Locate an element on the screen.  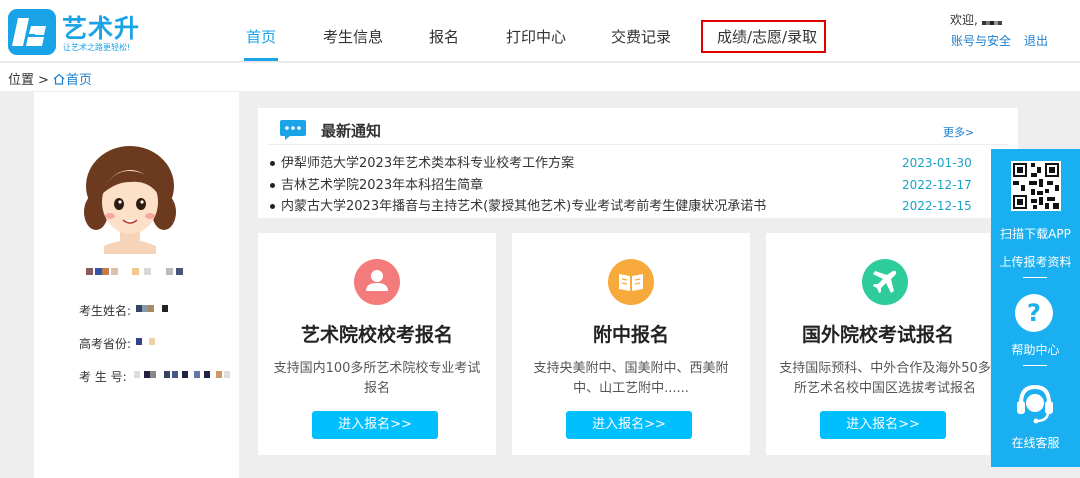
breadcrumb-home-link: 首页 is located at coordinates (79, 80).